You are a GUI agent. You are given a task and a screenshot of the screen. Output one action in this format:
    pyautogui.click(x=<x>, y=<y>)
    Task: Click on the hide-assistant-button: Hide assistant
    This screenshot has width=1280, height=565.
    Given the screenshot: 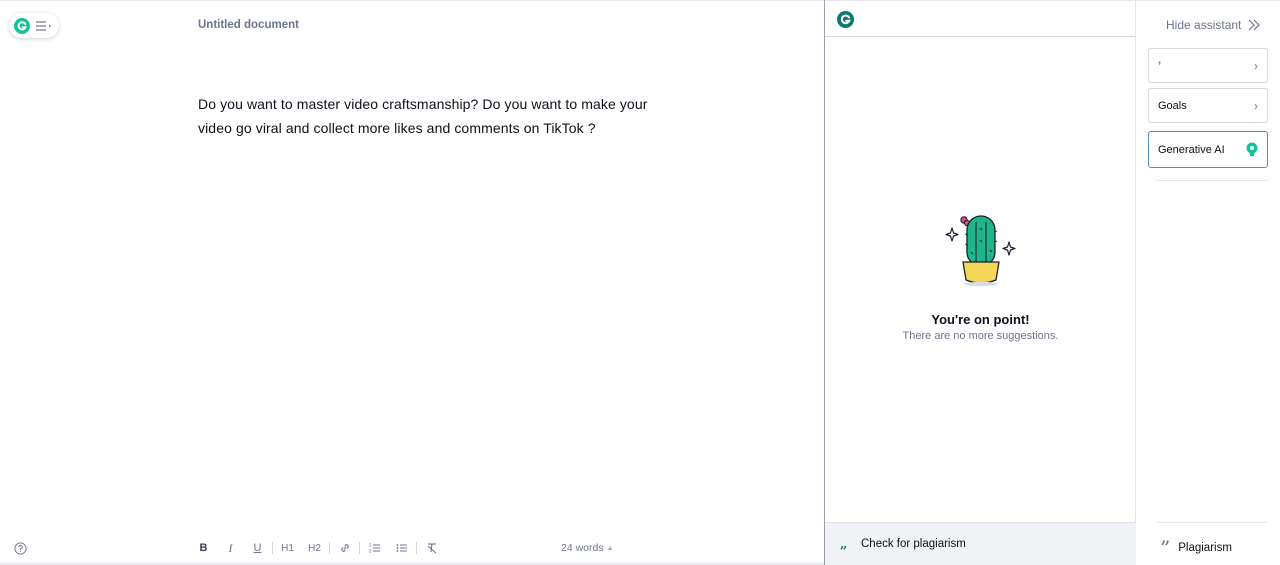 What is the action you would take?
    pyautogui.click(x=1213, y=25)
    